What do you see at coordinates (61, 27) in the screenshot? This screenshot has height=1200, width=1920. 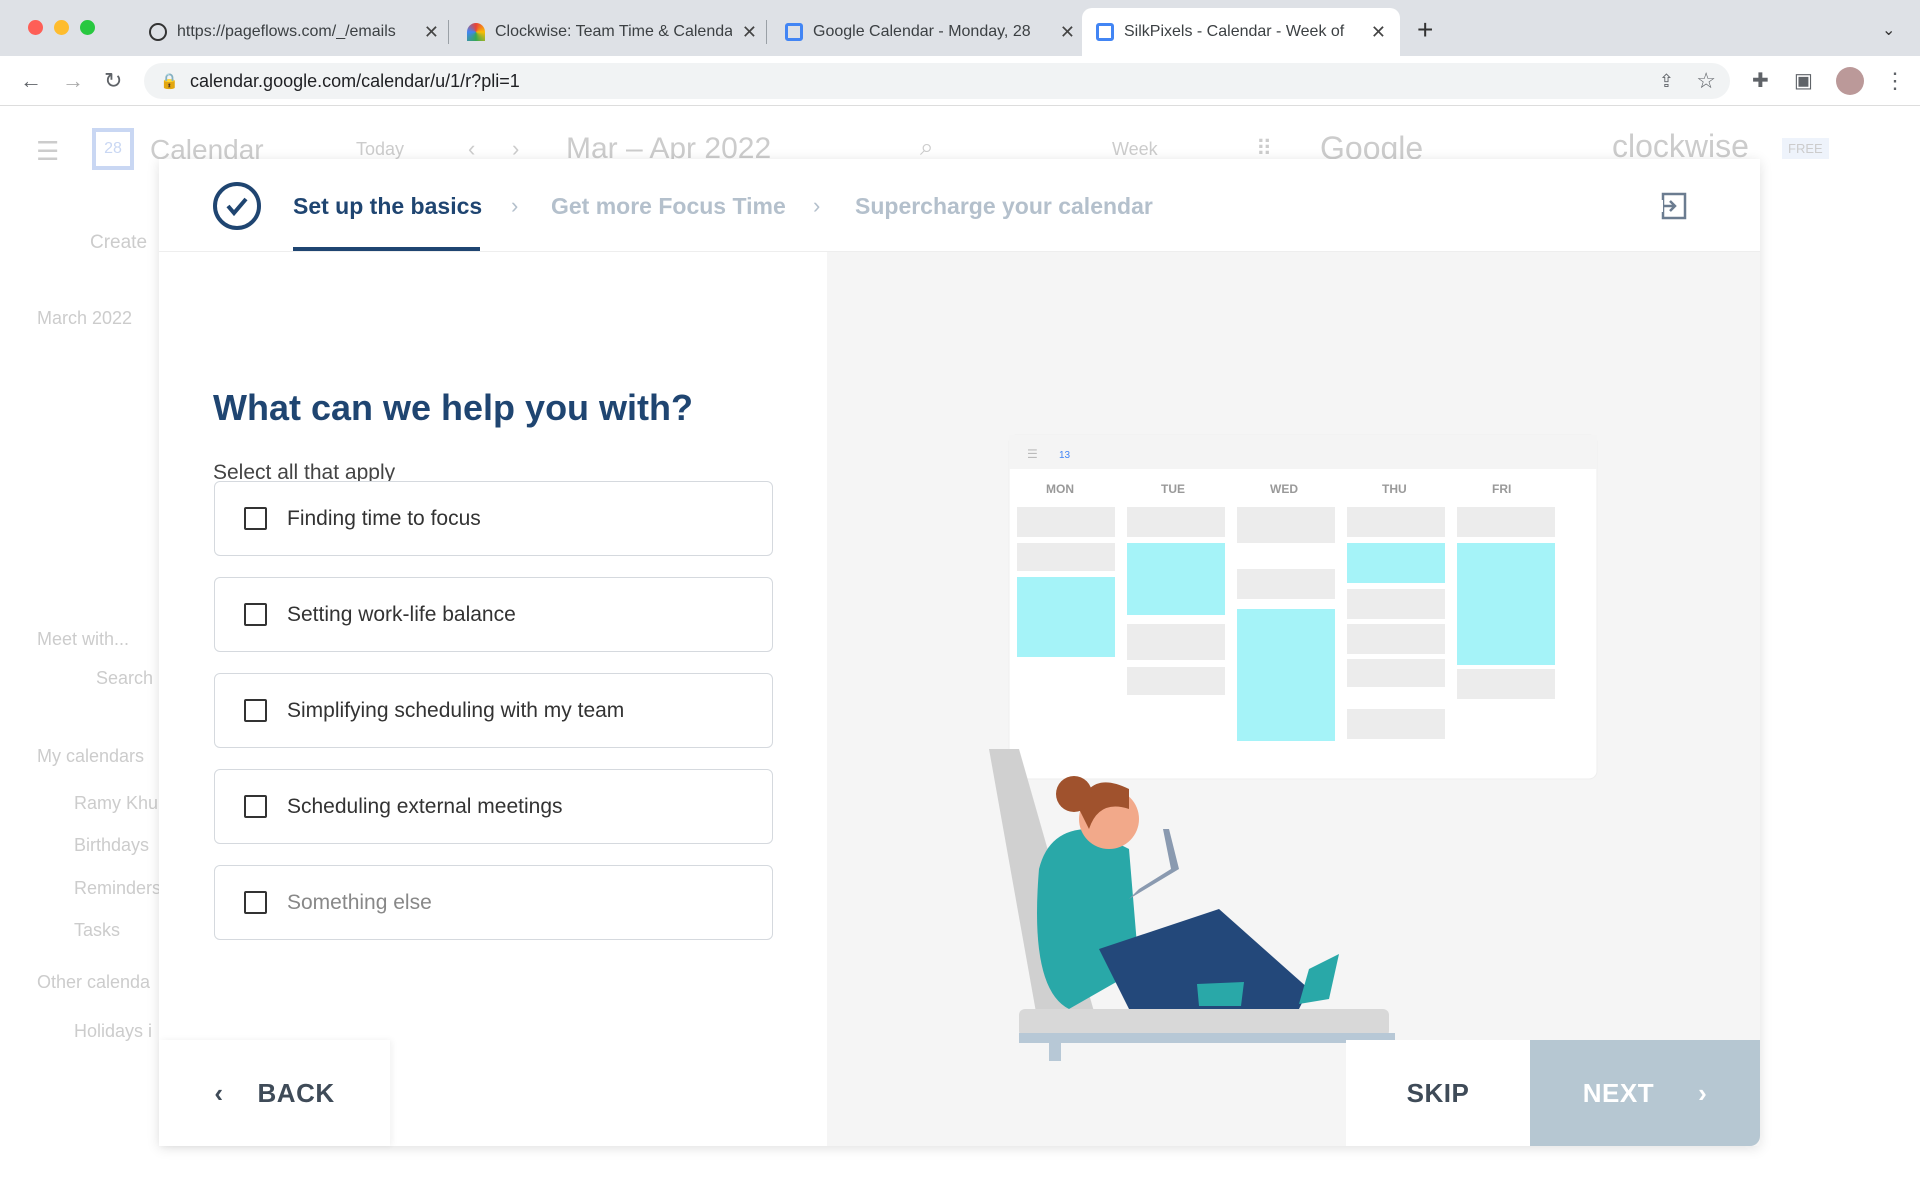 I see `minimize-window-button` at bounding box center [61, 27].